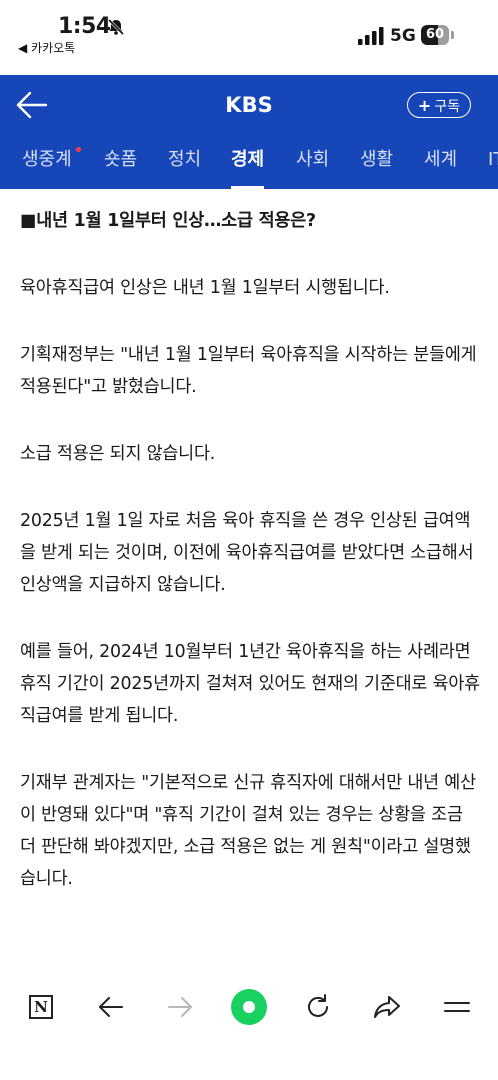  I want to click on article-paragraph: 육아휴직급여 인상은 내년 1월 1일부터 시행됩니다., so click(205, 288).